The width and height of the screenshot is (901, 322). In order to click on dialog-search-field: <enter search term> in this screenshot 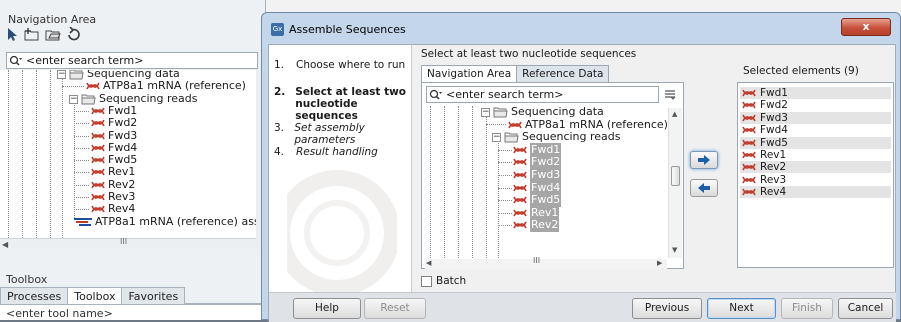, I will do `click(542, 94)`.